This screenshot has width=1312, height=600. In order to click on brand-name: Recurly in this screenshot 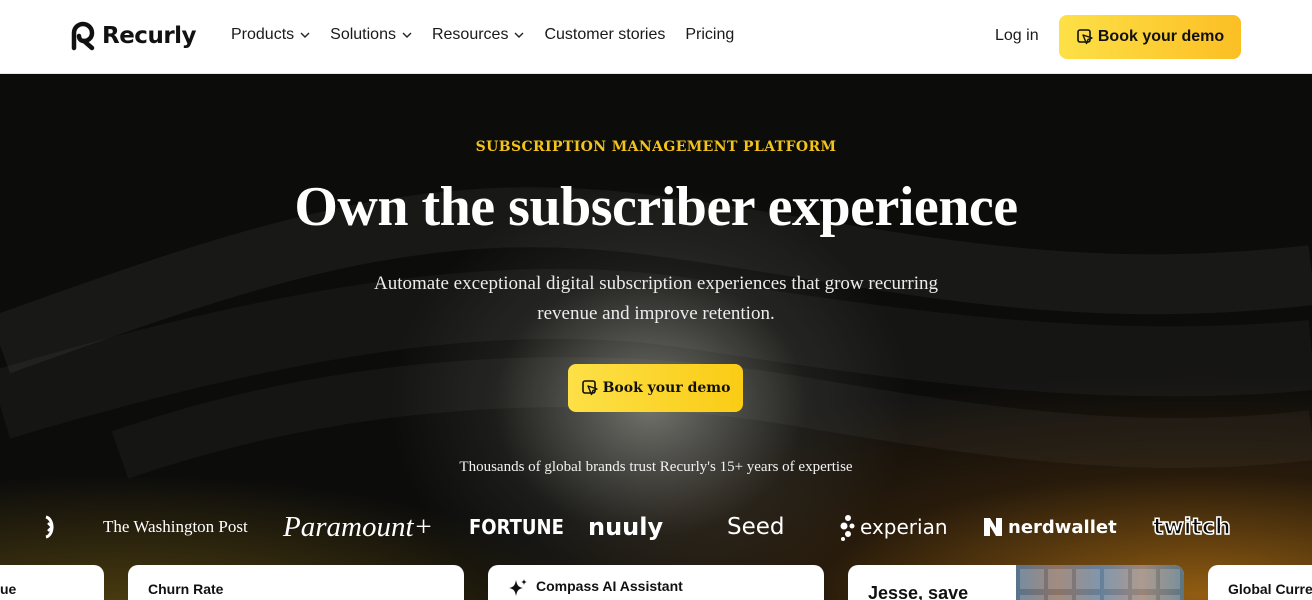, I will do `click(149, 36)`.